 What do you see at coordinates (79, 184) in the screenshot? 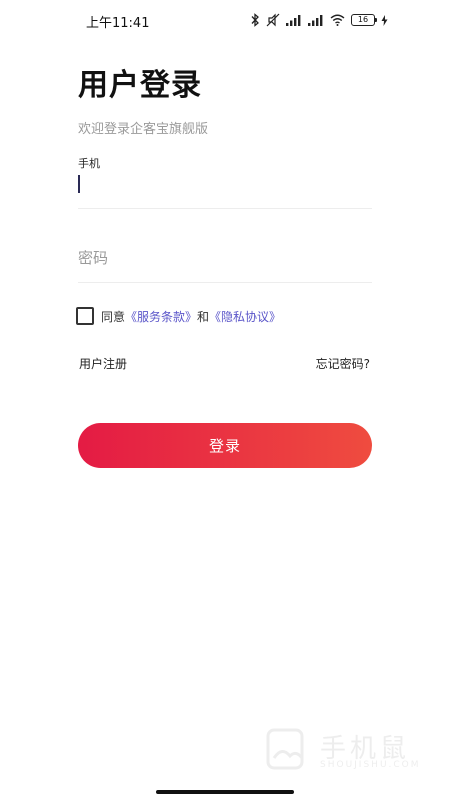
I see `text-cursor` at bounding box center [79, 184].